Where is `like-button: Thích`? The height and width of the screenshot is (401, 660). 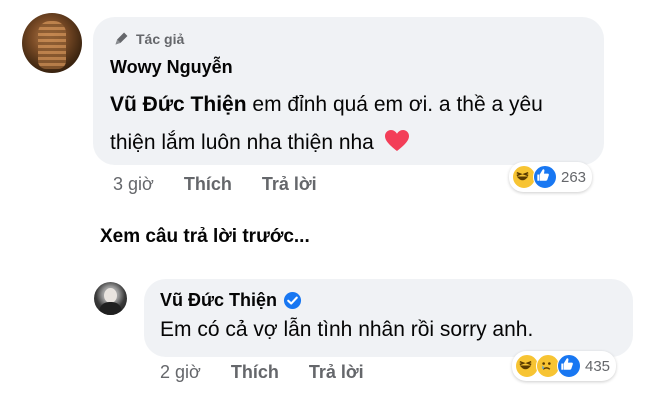 like-button: Thích is located at coordinates (208, 184).